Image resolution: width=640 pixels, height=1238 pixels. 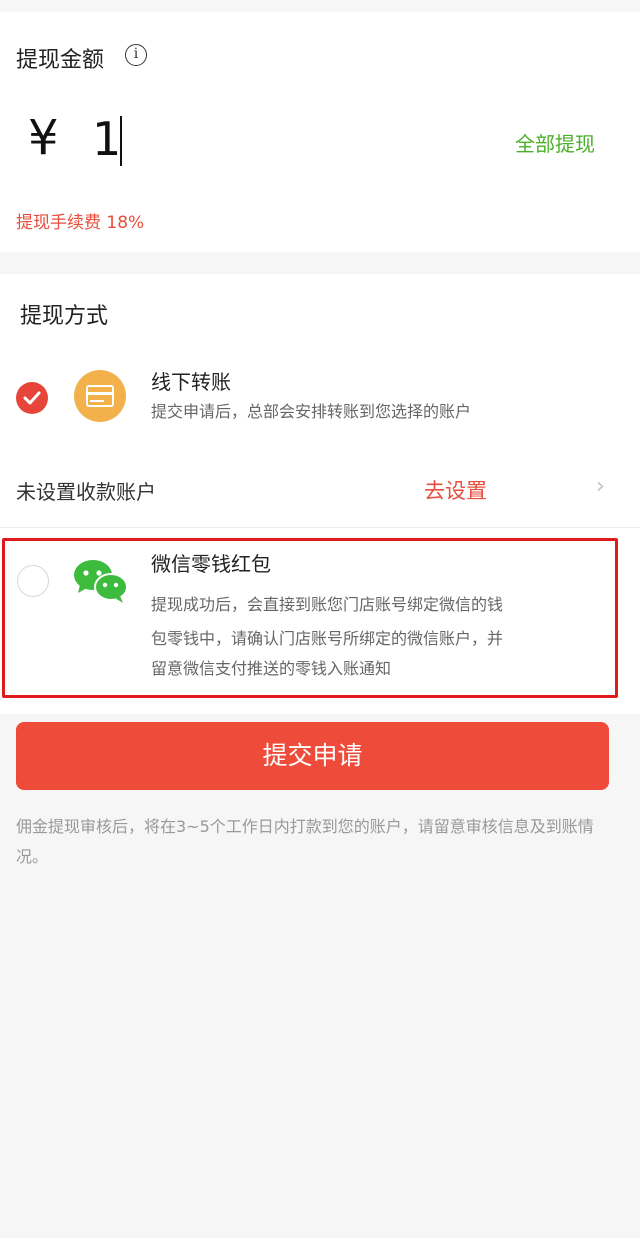 What do you see at coordinates (64, 316) in the screenshot?
I see `method-title: 提现方式` at bounding box center [64, 316].